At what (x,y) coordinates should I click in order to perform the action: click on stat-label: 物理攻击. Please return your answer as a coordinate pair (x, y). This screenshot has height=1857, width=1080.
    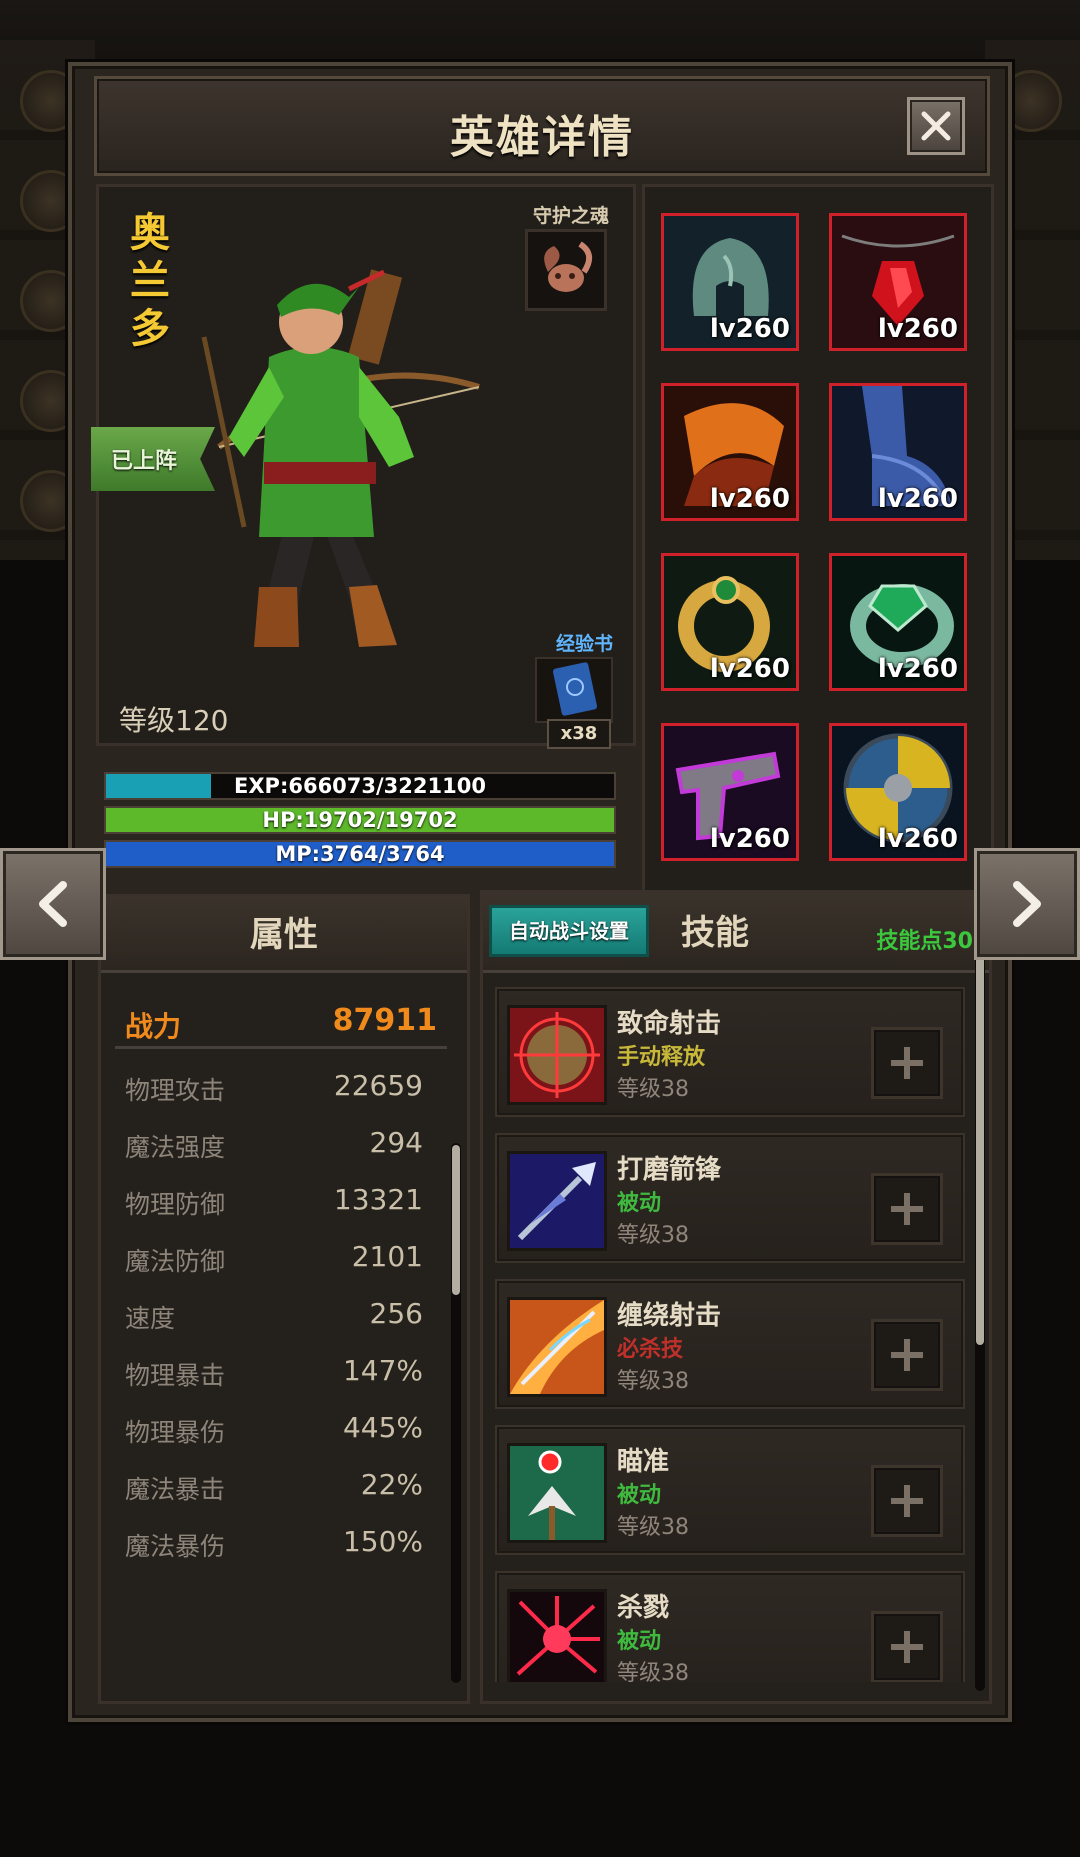
    Looking at the image, I should click on (175, 1090).